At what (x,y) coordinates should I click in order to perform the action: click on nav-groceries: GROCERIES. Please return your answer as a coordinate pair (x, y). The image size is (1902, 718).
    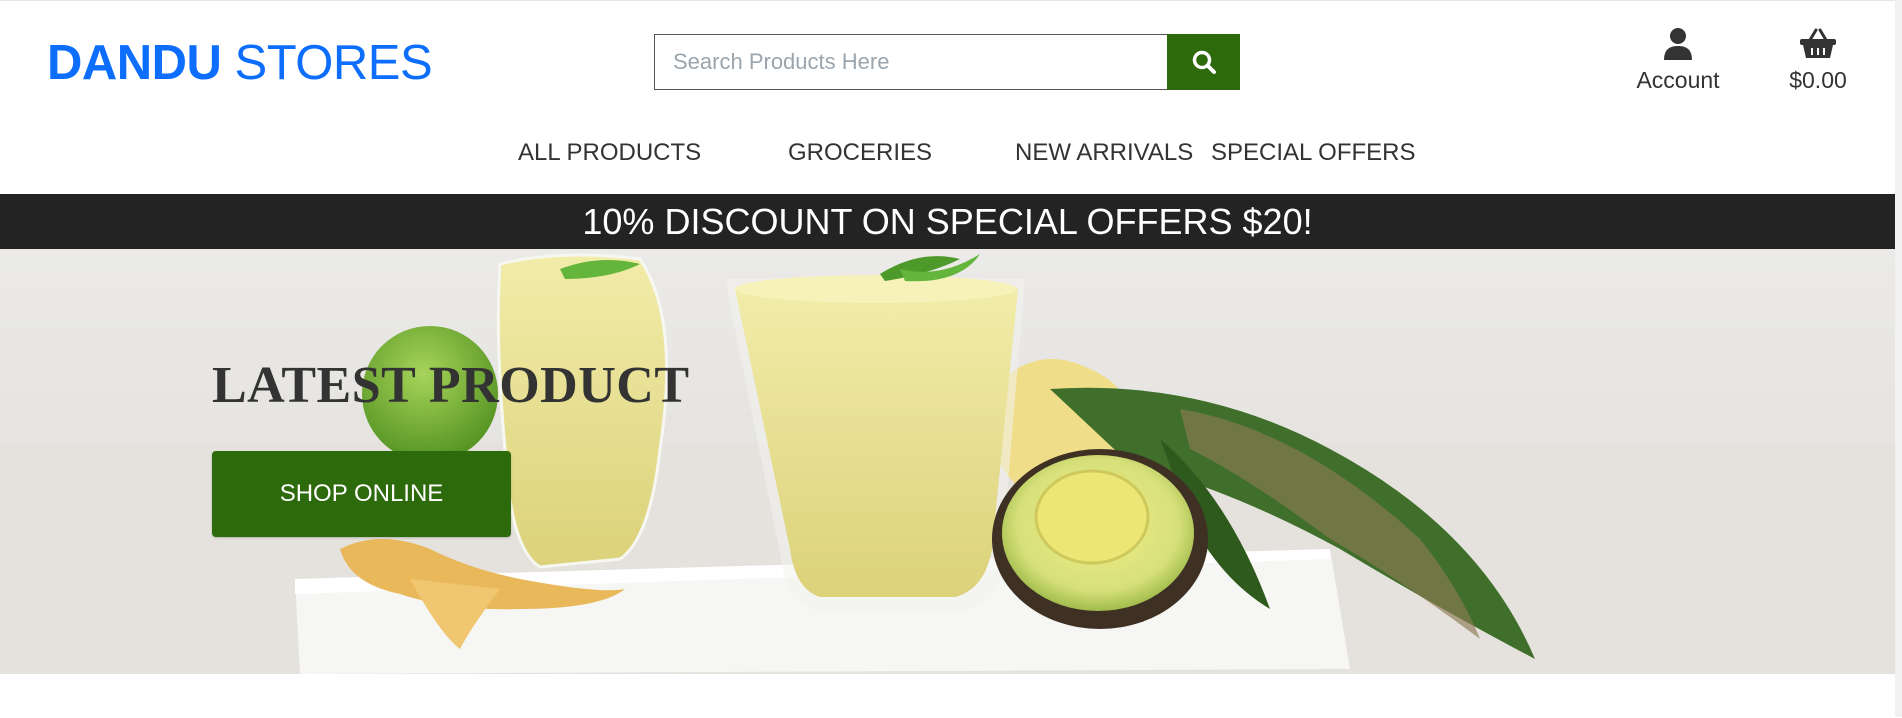
    Looking at the image, I should click on (860, 153).